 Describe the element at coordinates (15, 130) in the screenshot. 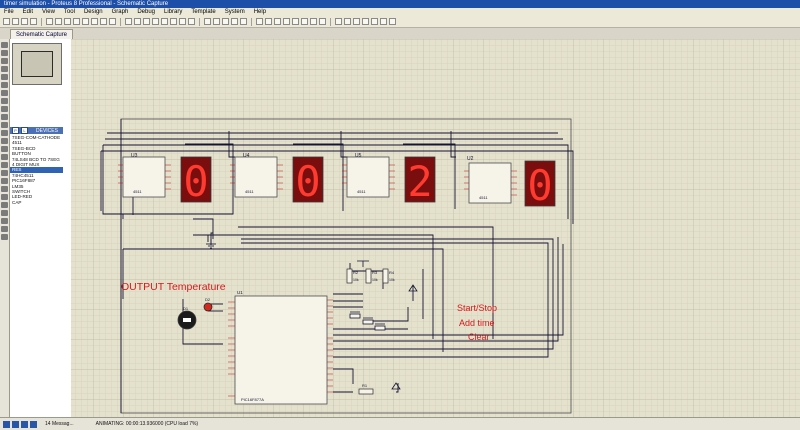

I see `pick-device-button: P` at that location.